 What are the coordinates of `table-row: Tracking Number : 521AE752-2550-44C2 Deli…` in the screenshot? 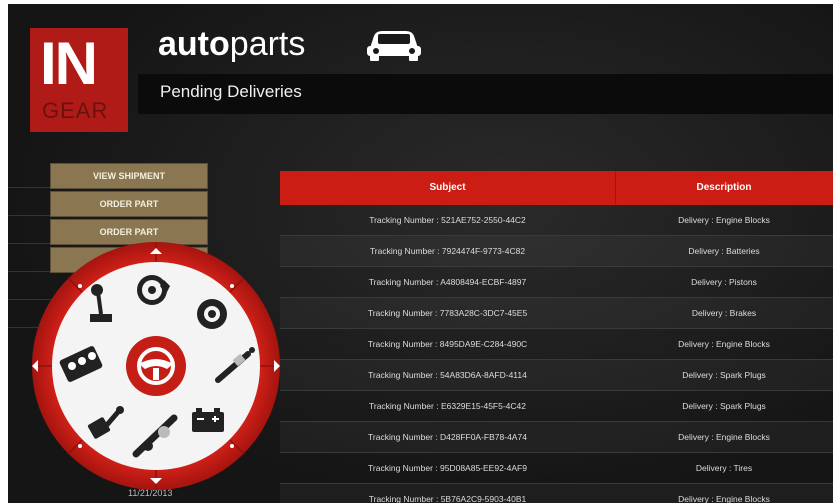 It's located at (556, 220).